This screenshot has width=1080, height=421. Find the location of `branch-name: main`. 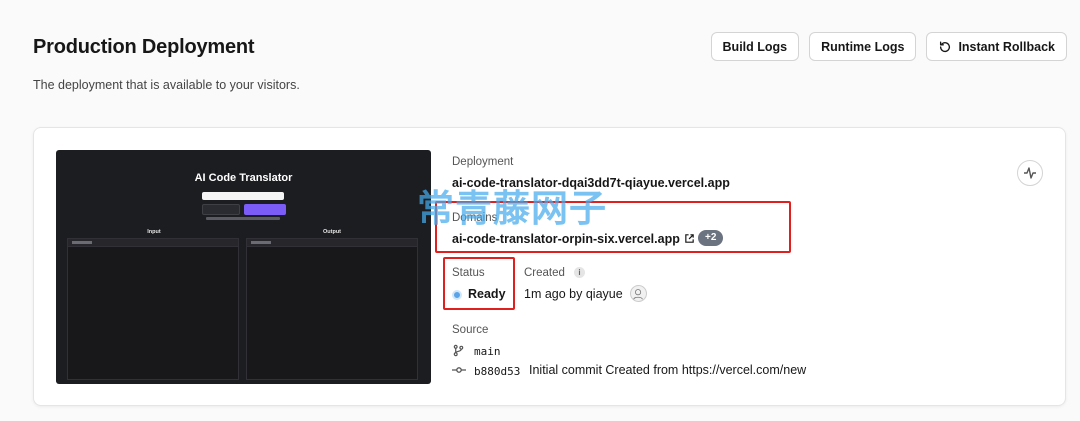

branch-name: main is located at coordinates (487, 351).